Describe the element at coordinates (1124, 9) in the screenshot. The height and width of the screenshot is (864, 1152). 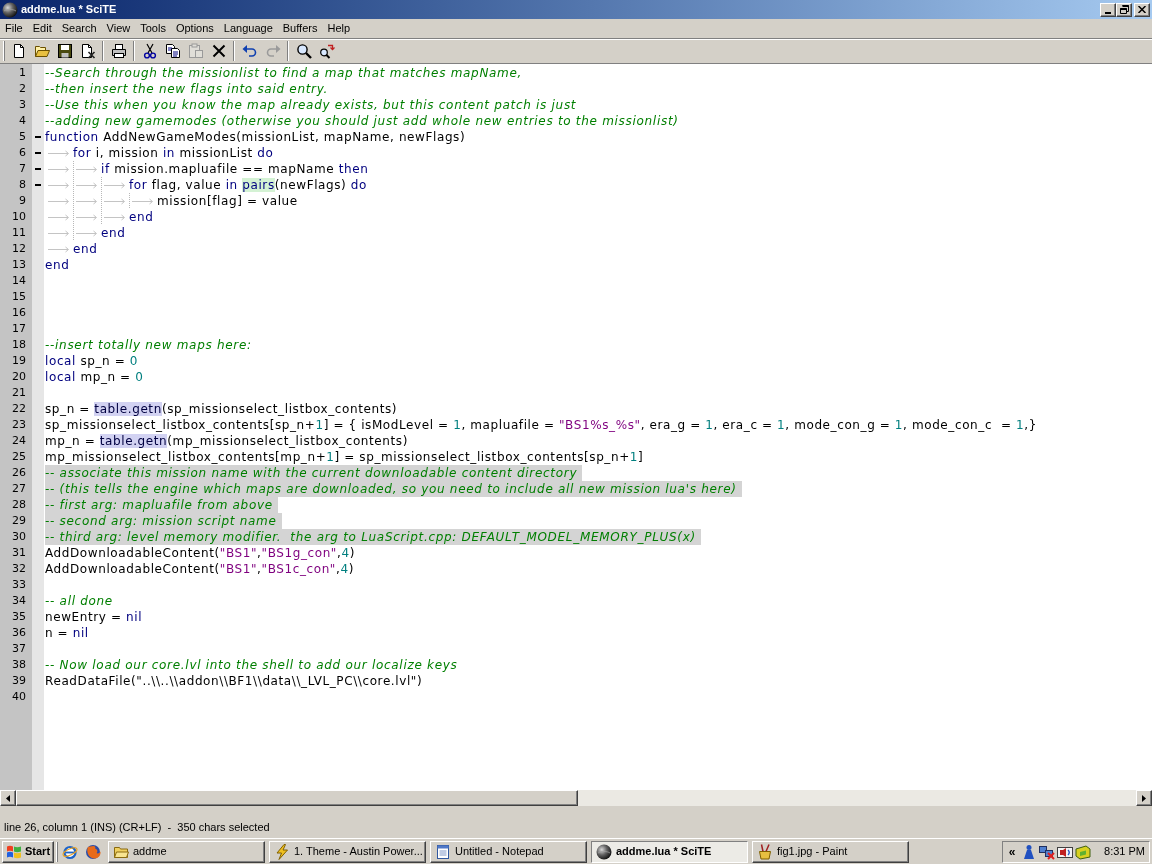
I see `restore-button` at that location.